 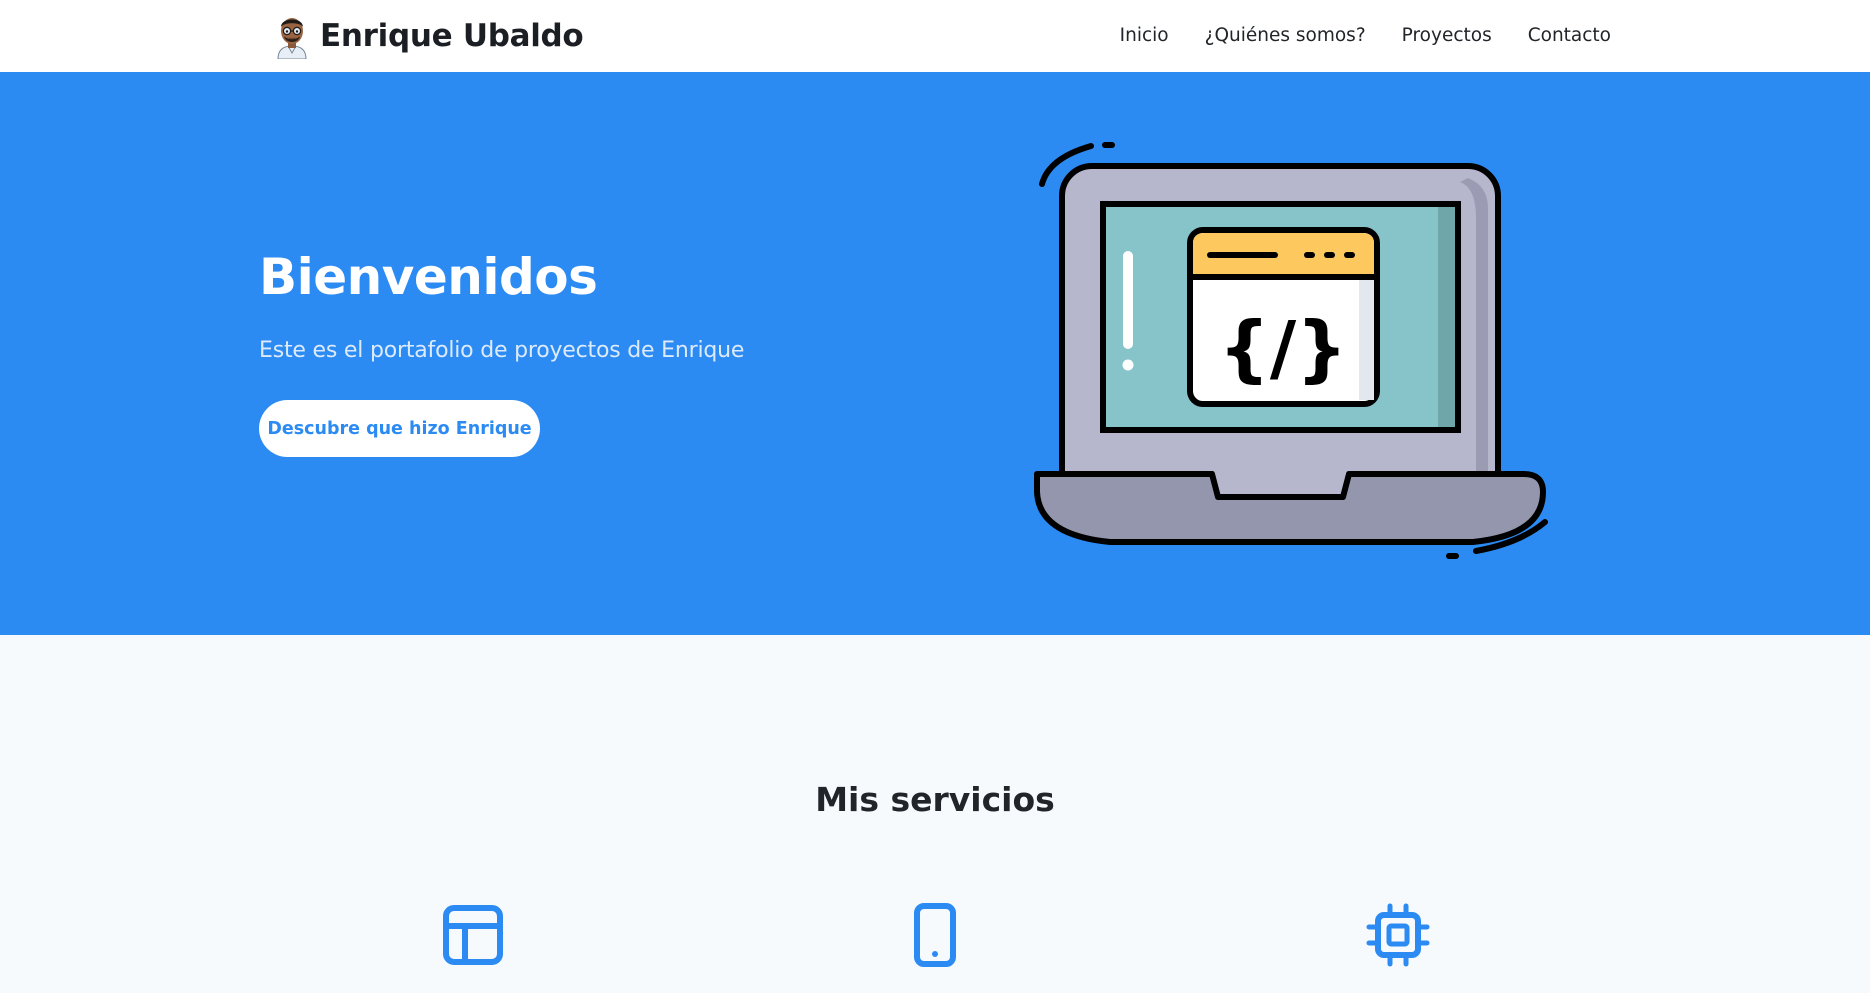 I want to click on layout-icon, so click(x=473, y=935).